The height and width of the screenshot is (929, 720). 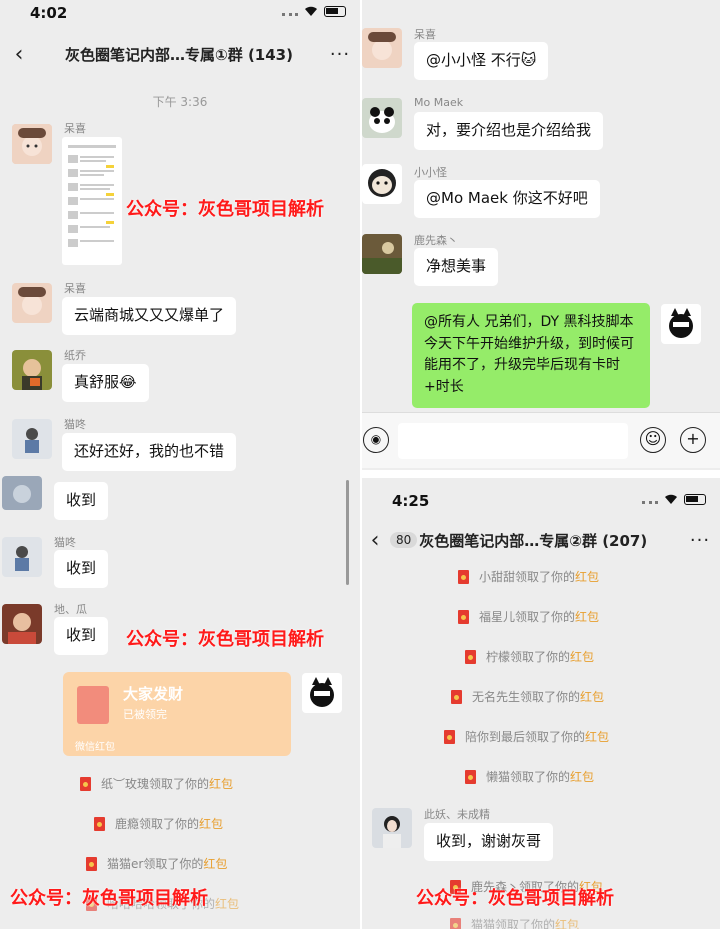 I want to click on chat-header: ‹ 灰色圈笔记内部…专属①群 (143) ···, so click(x=180, y=54).